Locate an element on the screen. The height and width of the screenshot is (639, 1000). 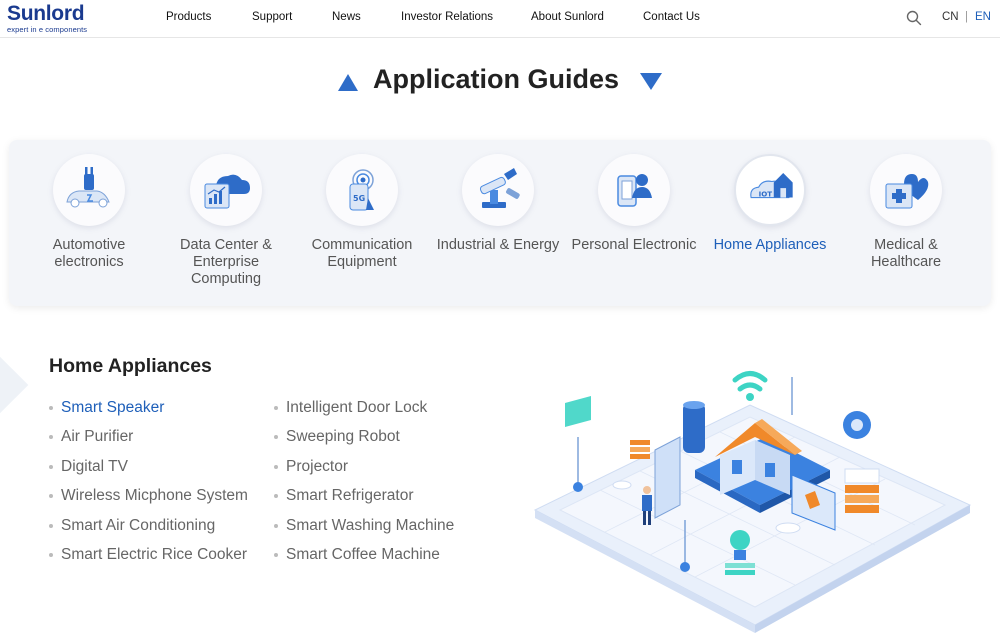
carousel-prev-arrow is located at coordinates (14, 385).